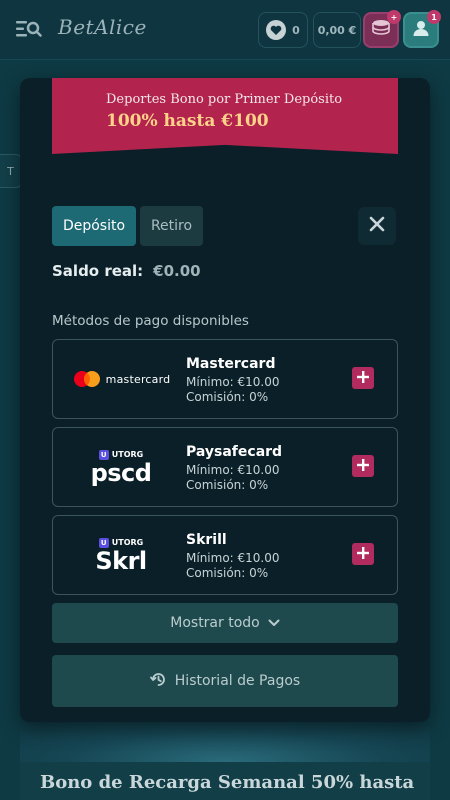 The image size is (450, 800). I want to click on mastercard-logo: mastercard, so click(121, 379).